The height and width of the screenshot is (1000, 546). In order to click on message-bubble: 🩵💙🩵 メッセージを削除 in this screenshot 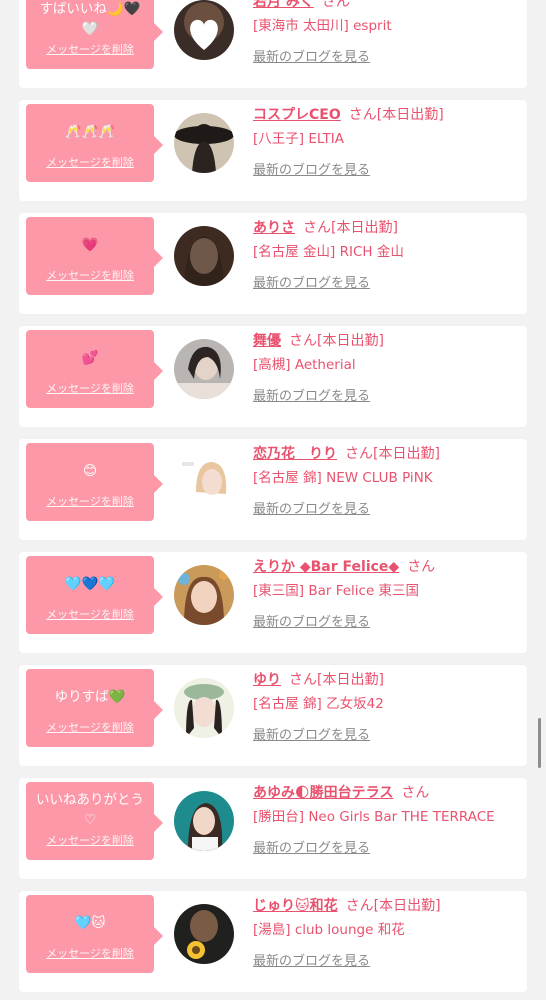, I will do `click(94, 595)`.